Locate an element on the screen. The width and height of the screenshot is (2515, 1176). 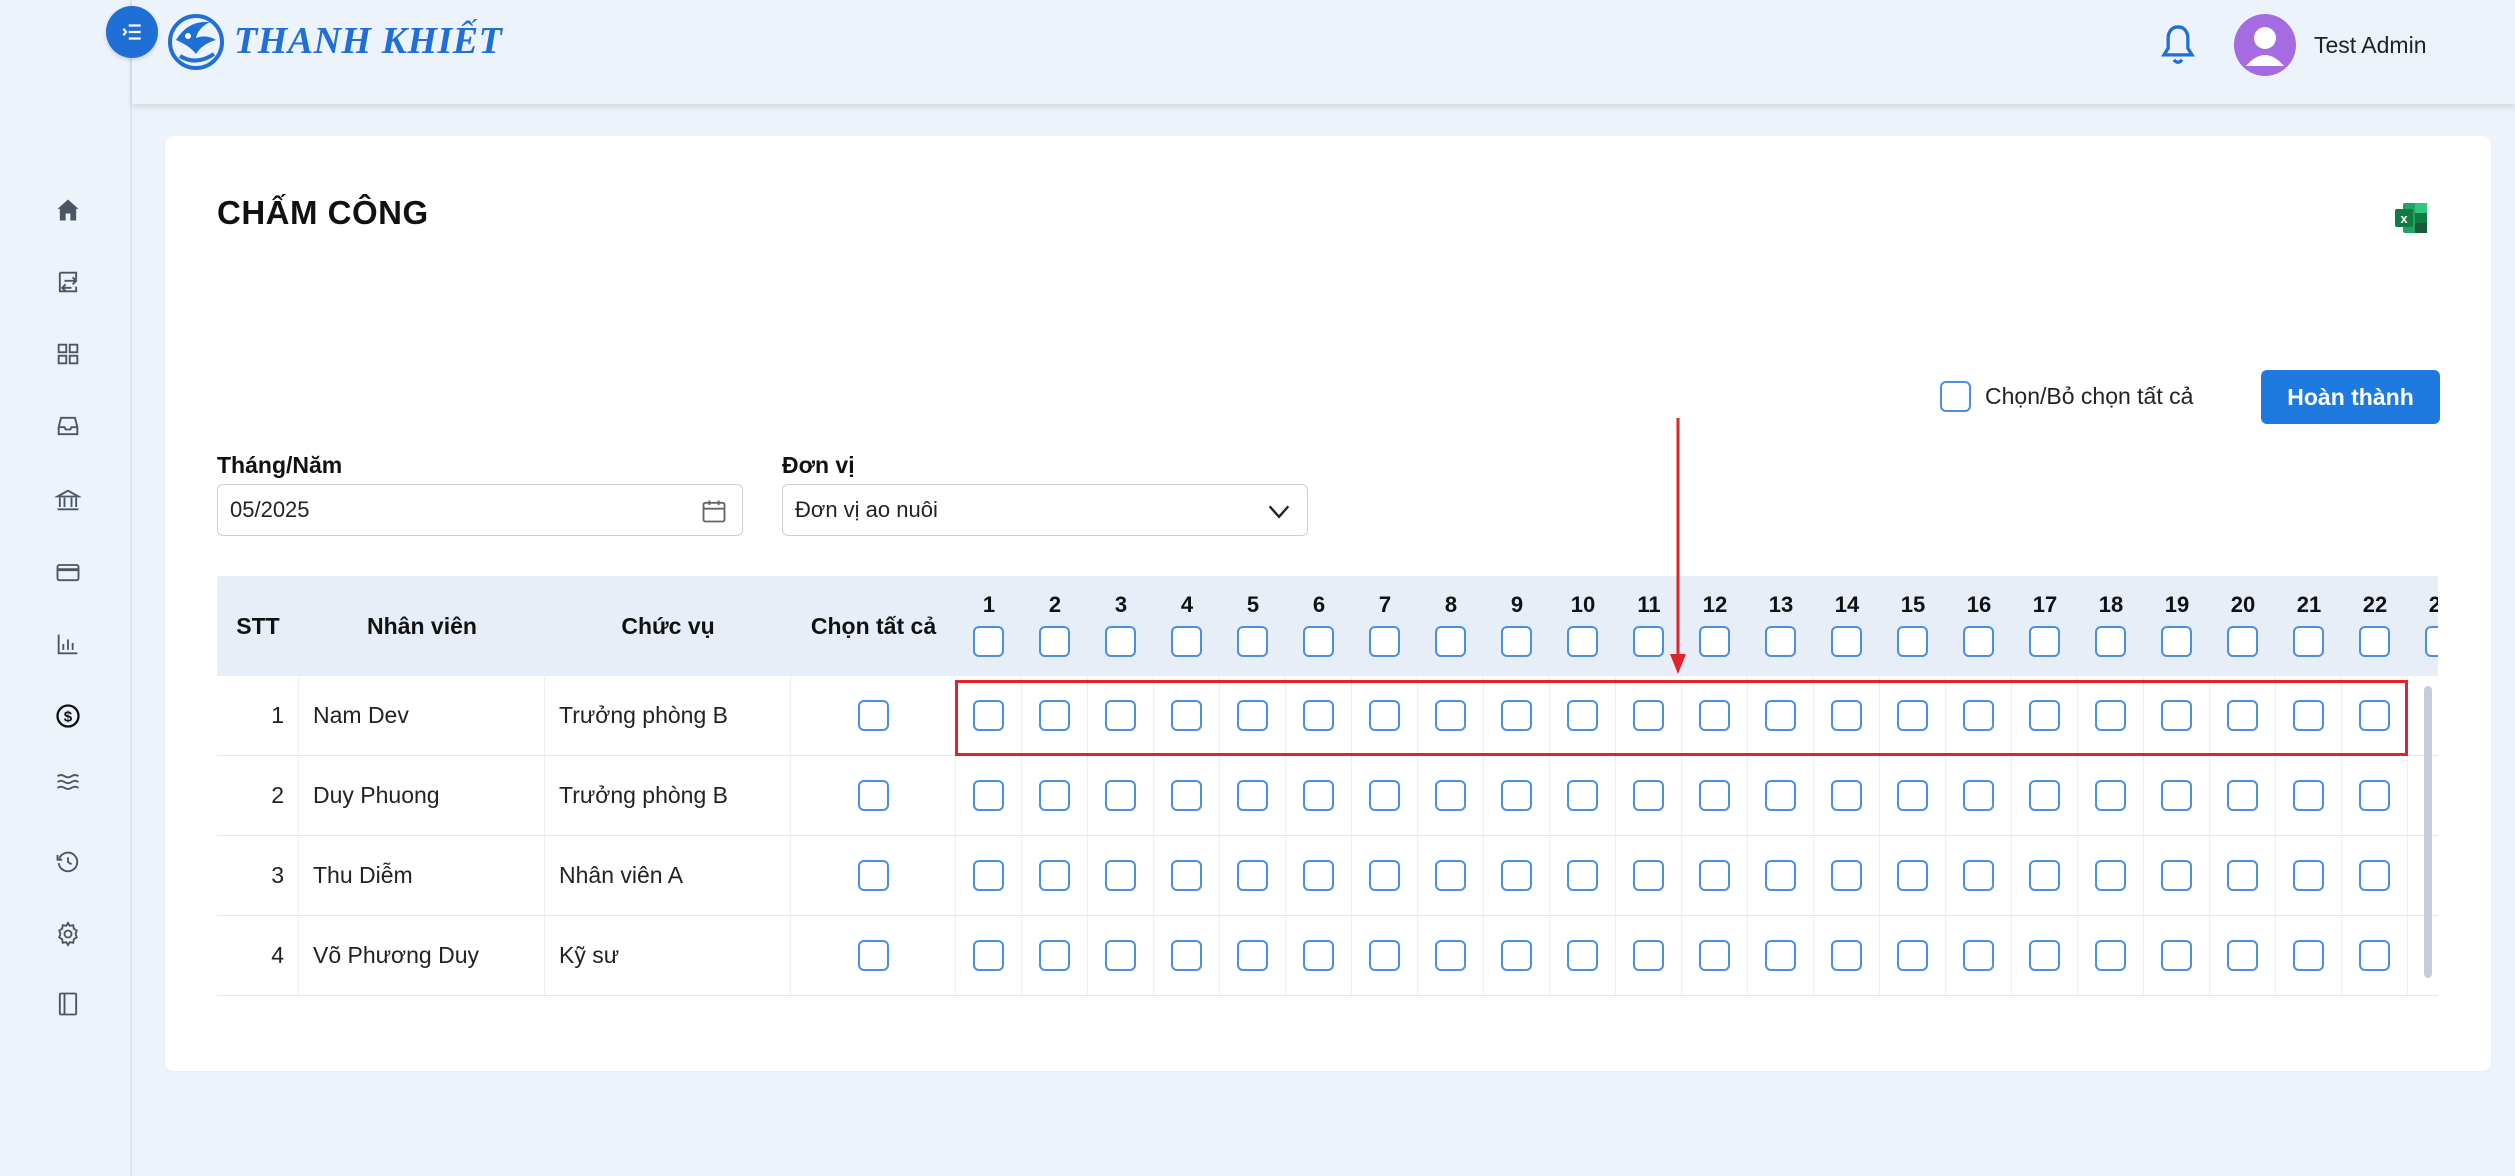
dashboard-grid-icon is located at coordinates (68, 354).